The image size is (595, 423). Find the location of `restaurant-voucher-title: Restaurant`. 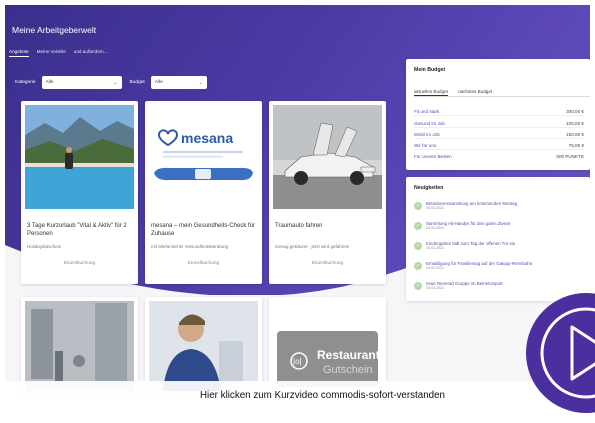

restaurant-voucher-title: Restaurant is located at coordinates (348, 355).